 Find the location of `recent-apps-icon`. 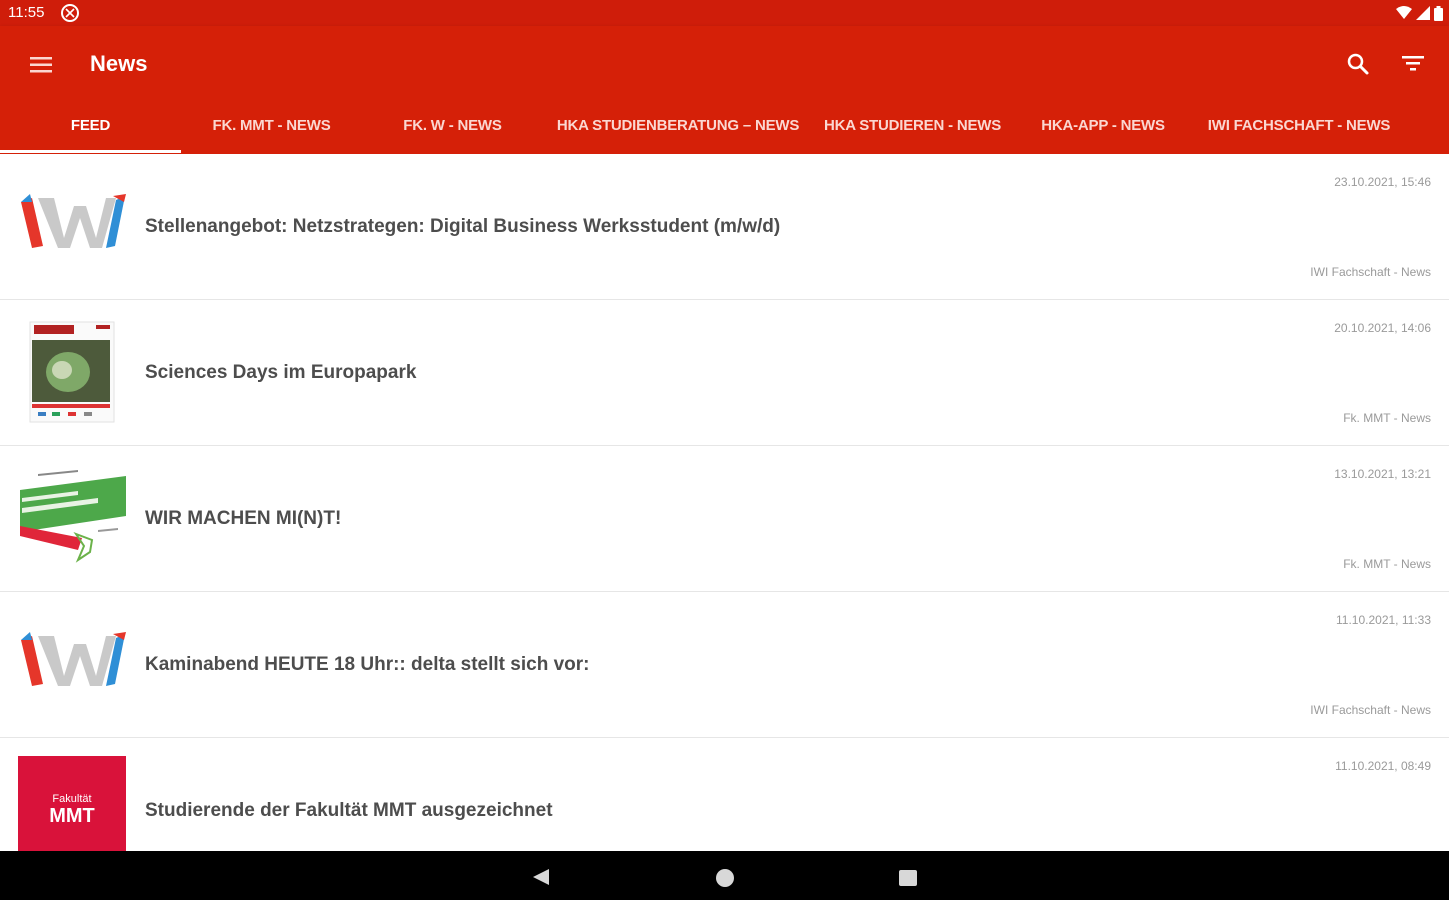

recent-apps-icon is located at coordinates (908, 878).